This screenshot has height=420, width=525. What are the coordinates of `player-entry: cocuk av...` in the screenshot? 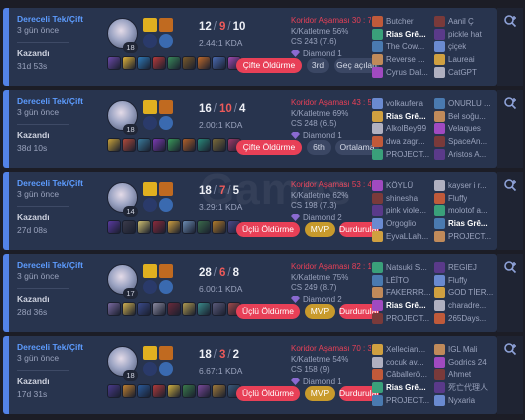 It's located at (403, 362).